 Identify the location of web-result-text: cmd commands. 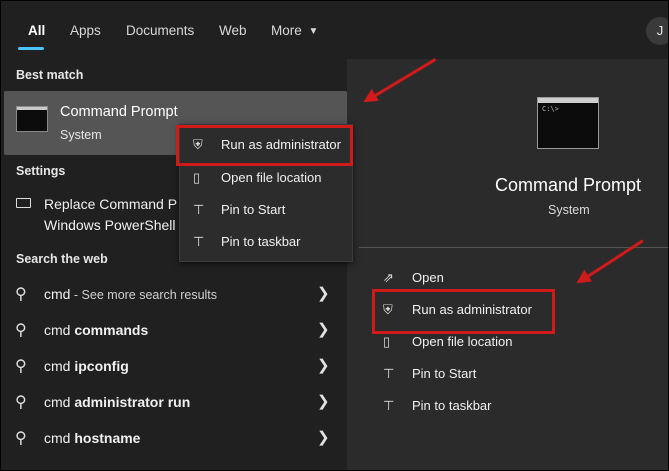
(96, 330).